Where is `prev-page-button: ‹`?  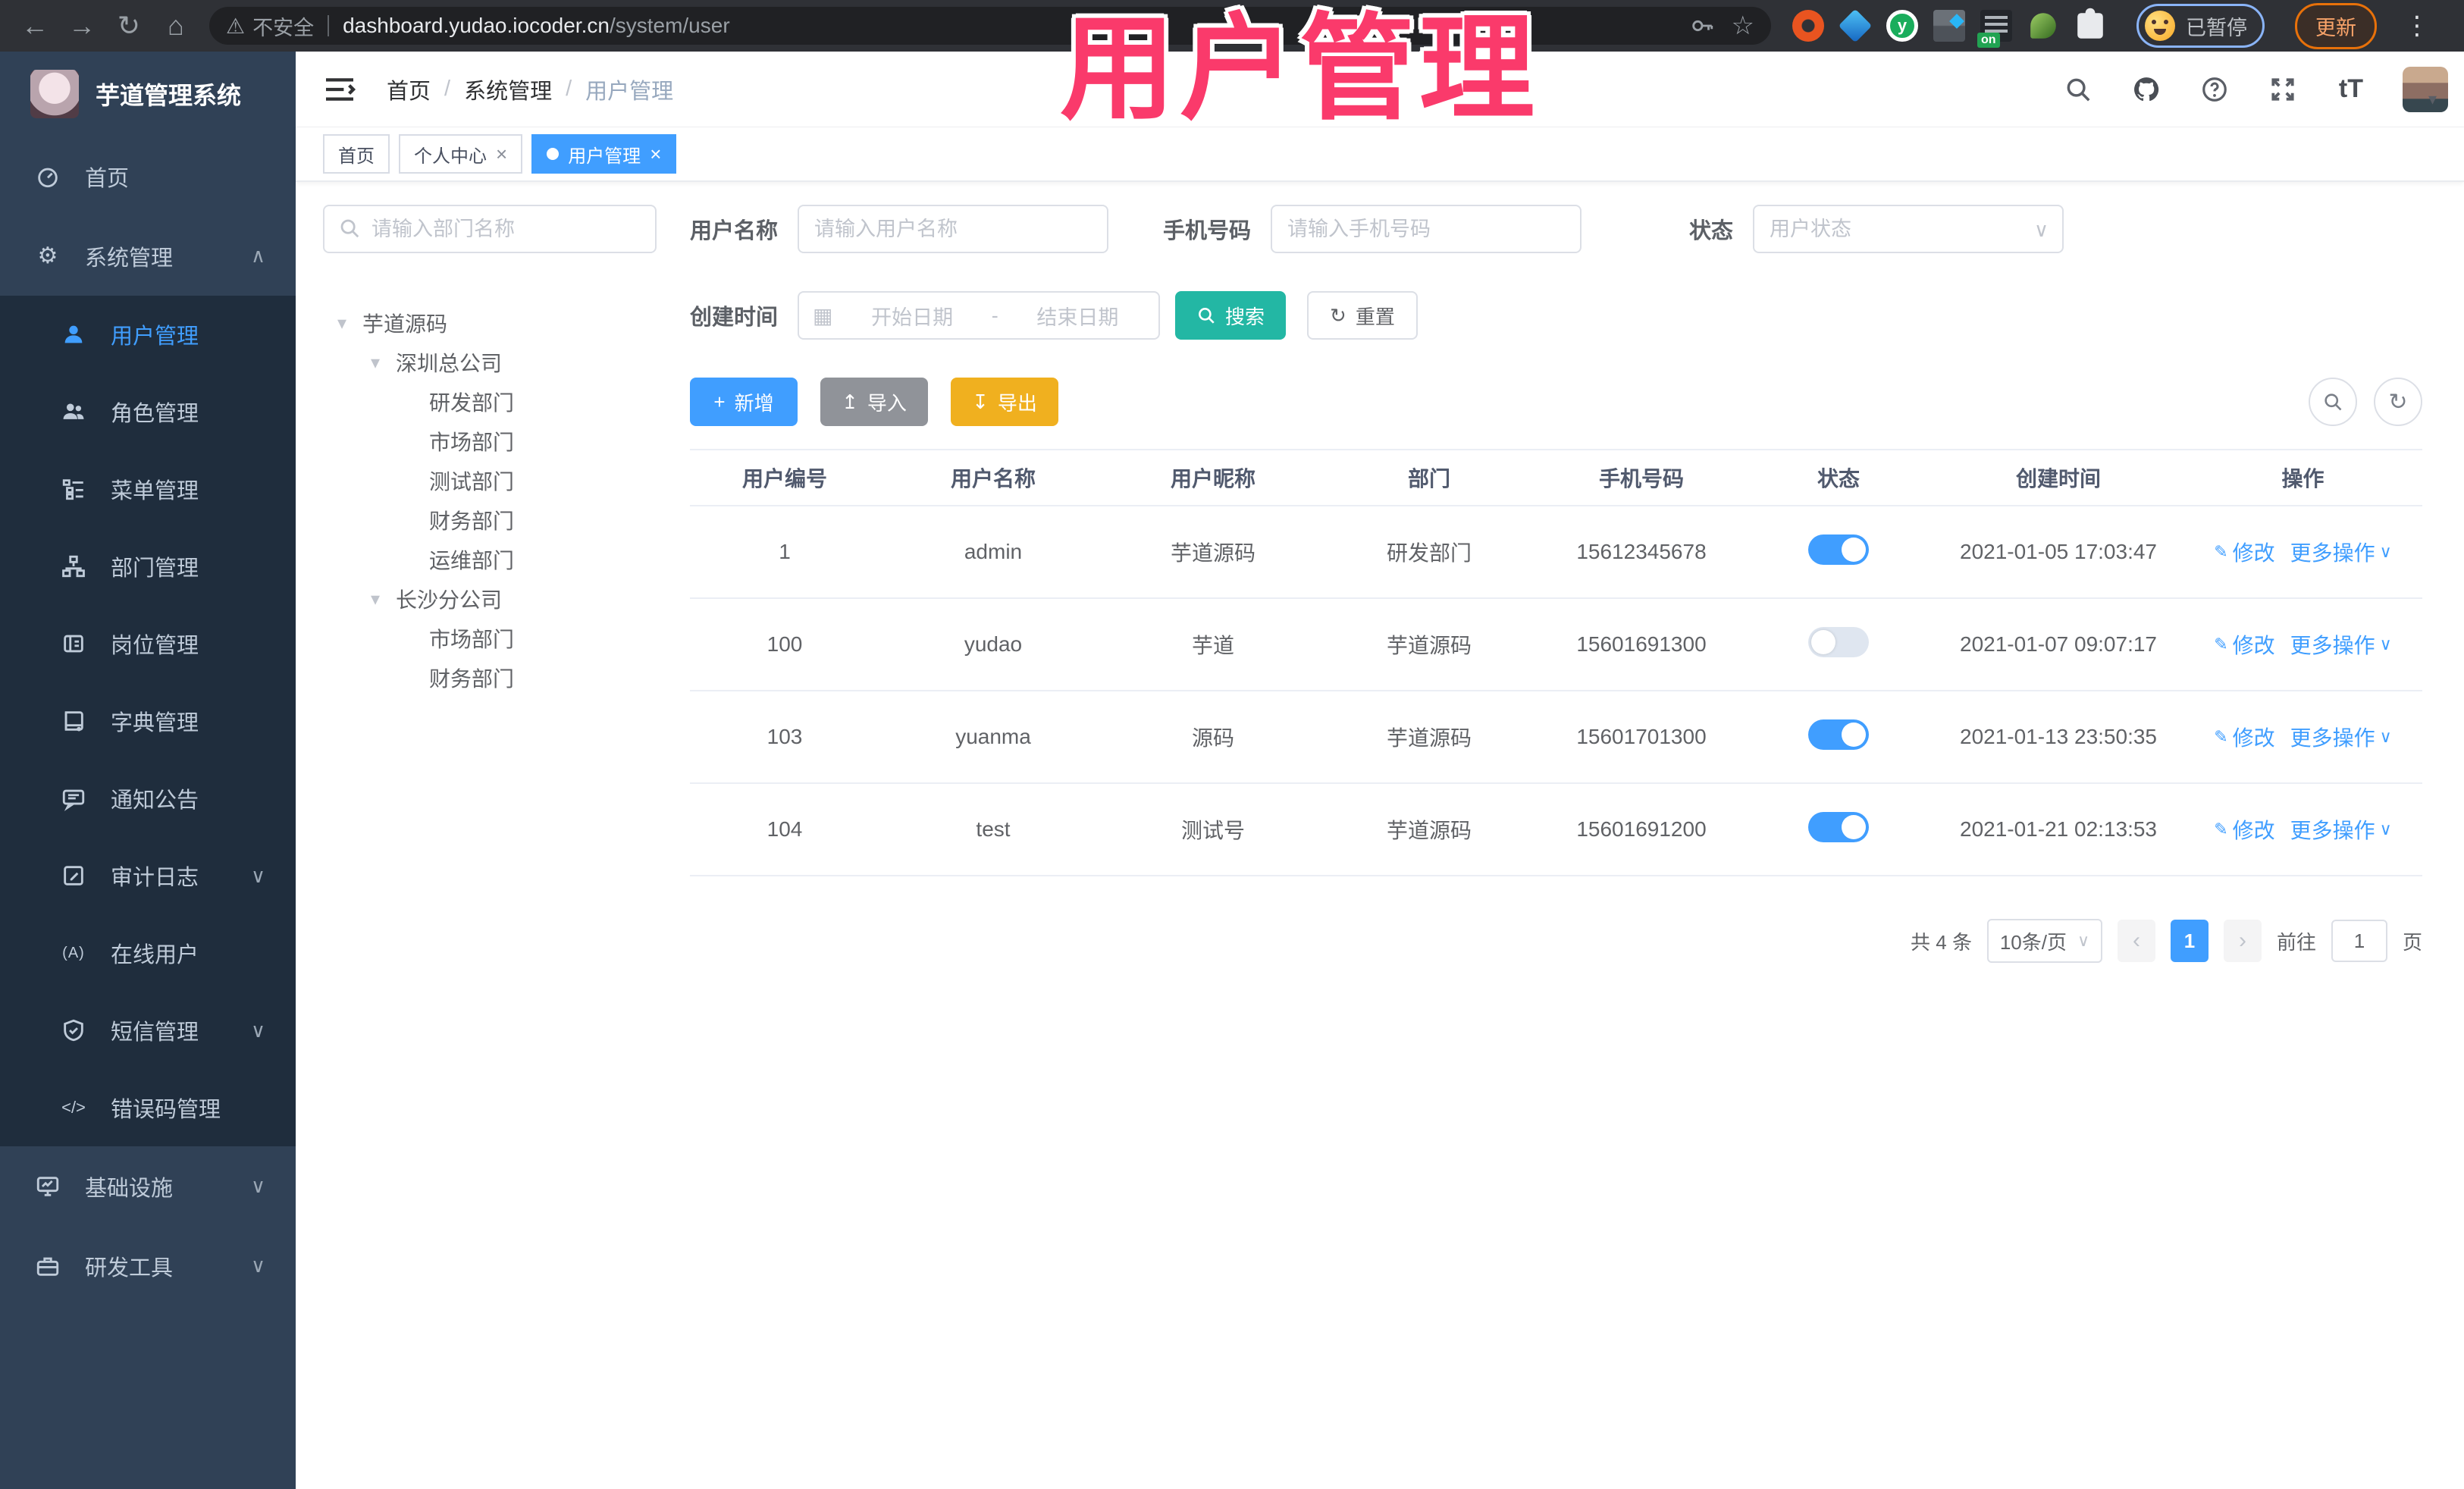
prev-page-button: ‹ is located at coordinates (2136, 941).